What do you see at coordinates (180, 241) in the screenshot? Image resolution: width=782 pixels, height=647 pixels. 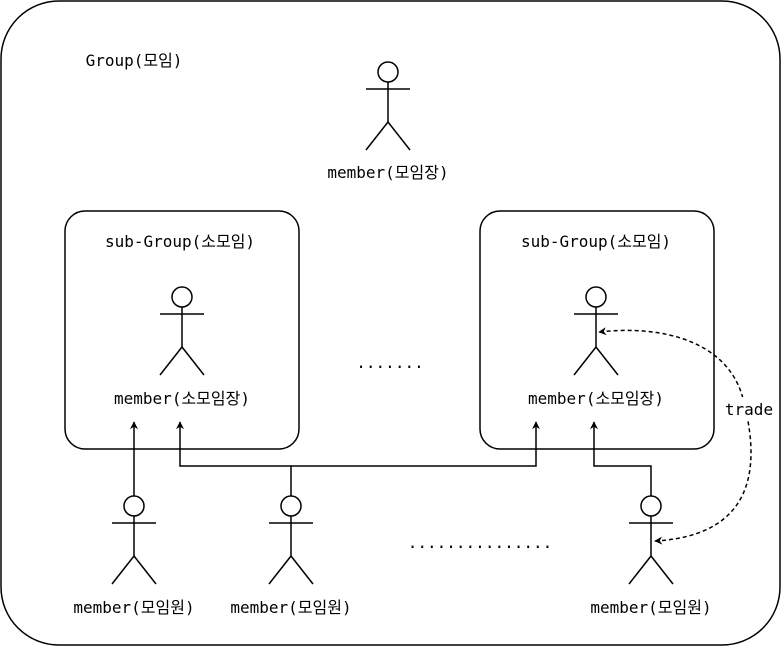 I see `subgroup-1-title: sub-Group(소모임)` at bounding box center [180, 241].